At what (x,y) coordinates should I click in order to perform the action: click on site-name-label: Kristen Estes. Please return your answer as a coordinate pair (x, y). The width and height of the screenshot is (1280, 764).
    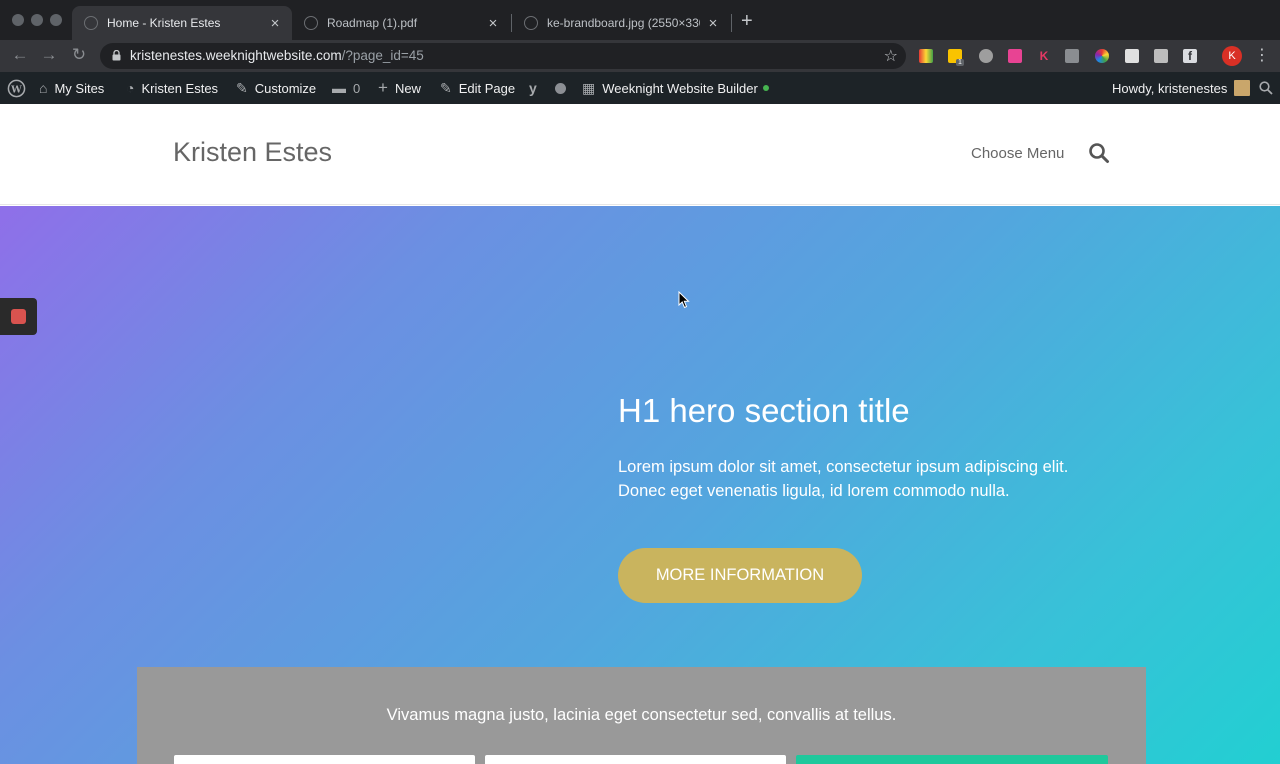
    Looking at the image, I should click on (180, 88).